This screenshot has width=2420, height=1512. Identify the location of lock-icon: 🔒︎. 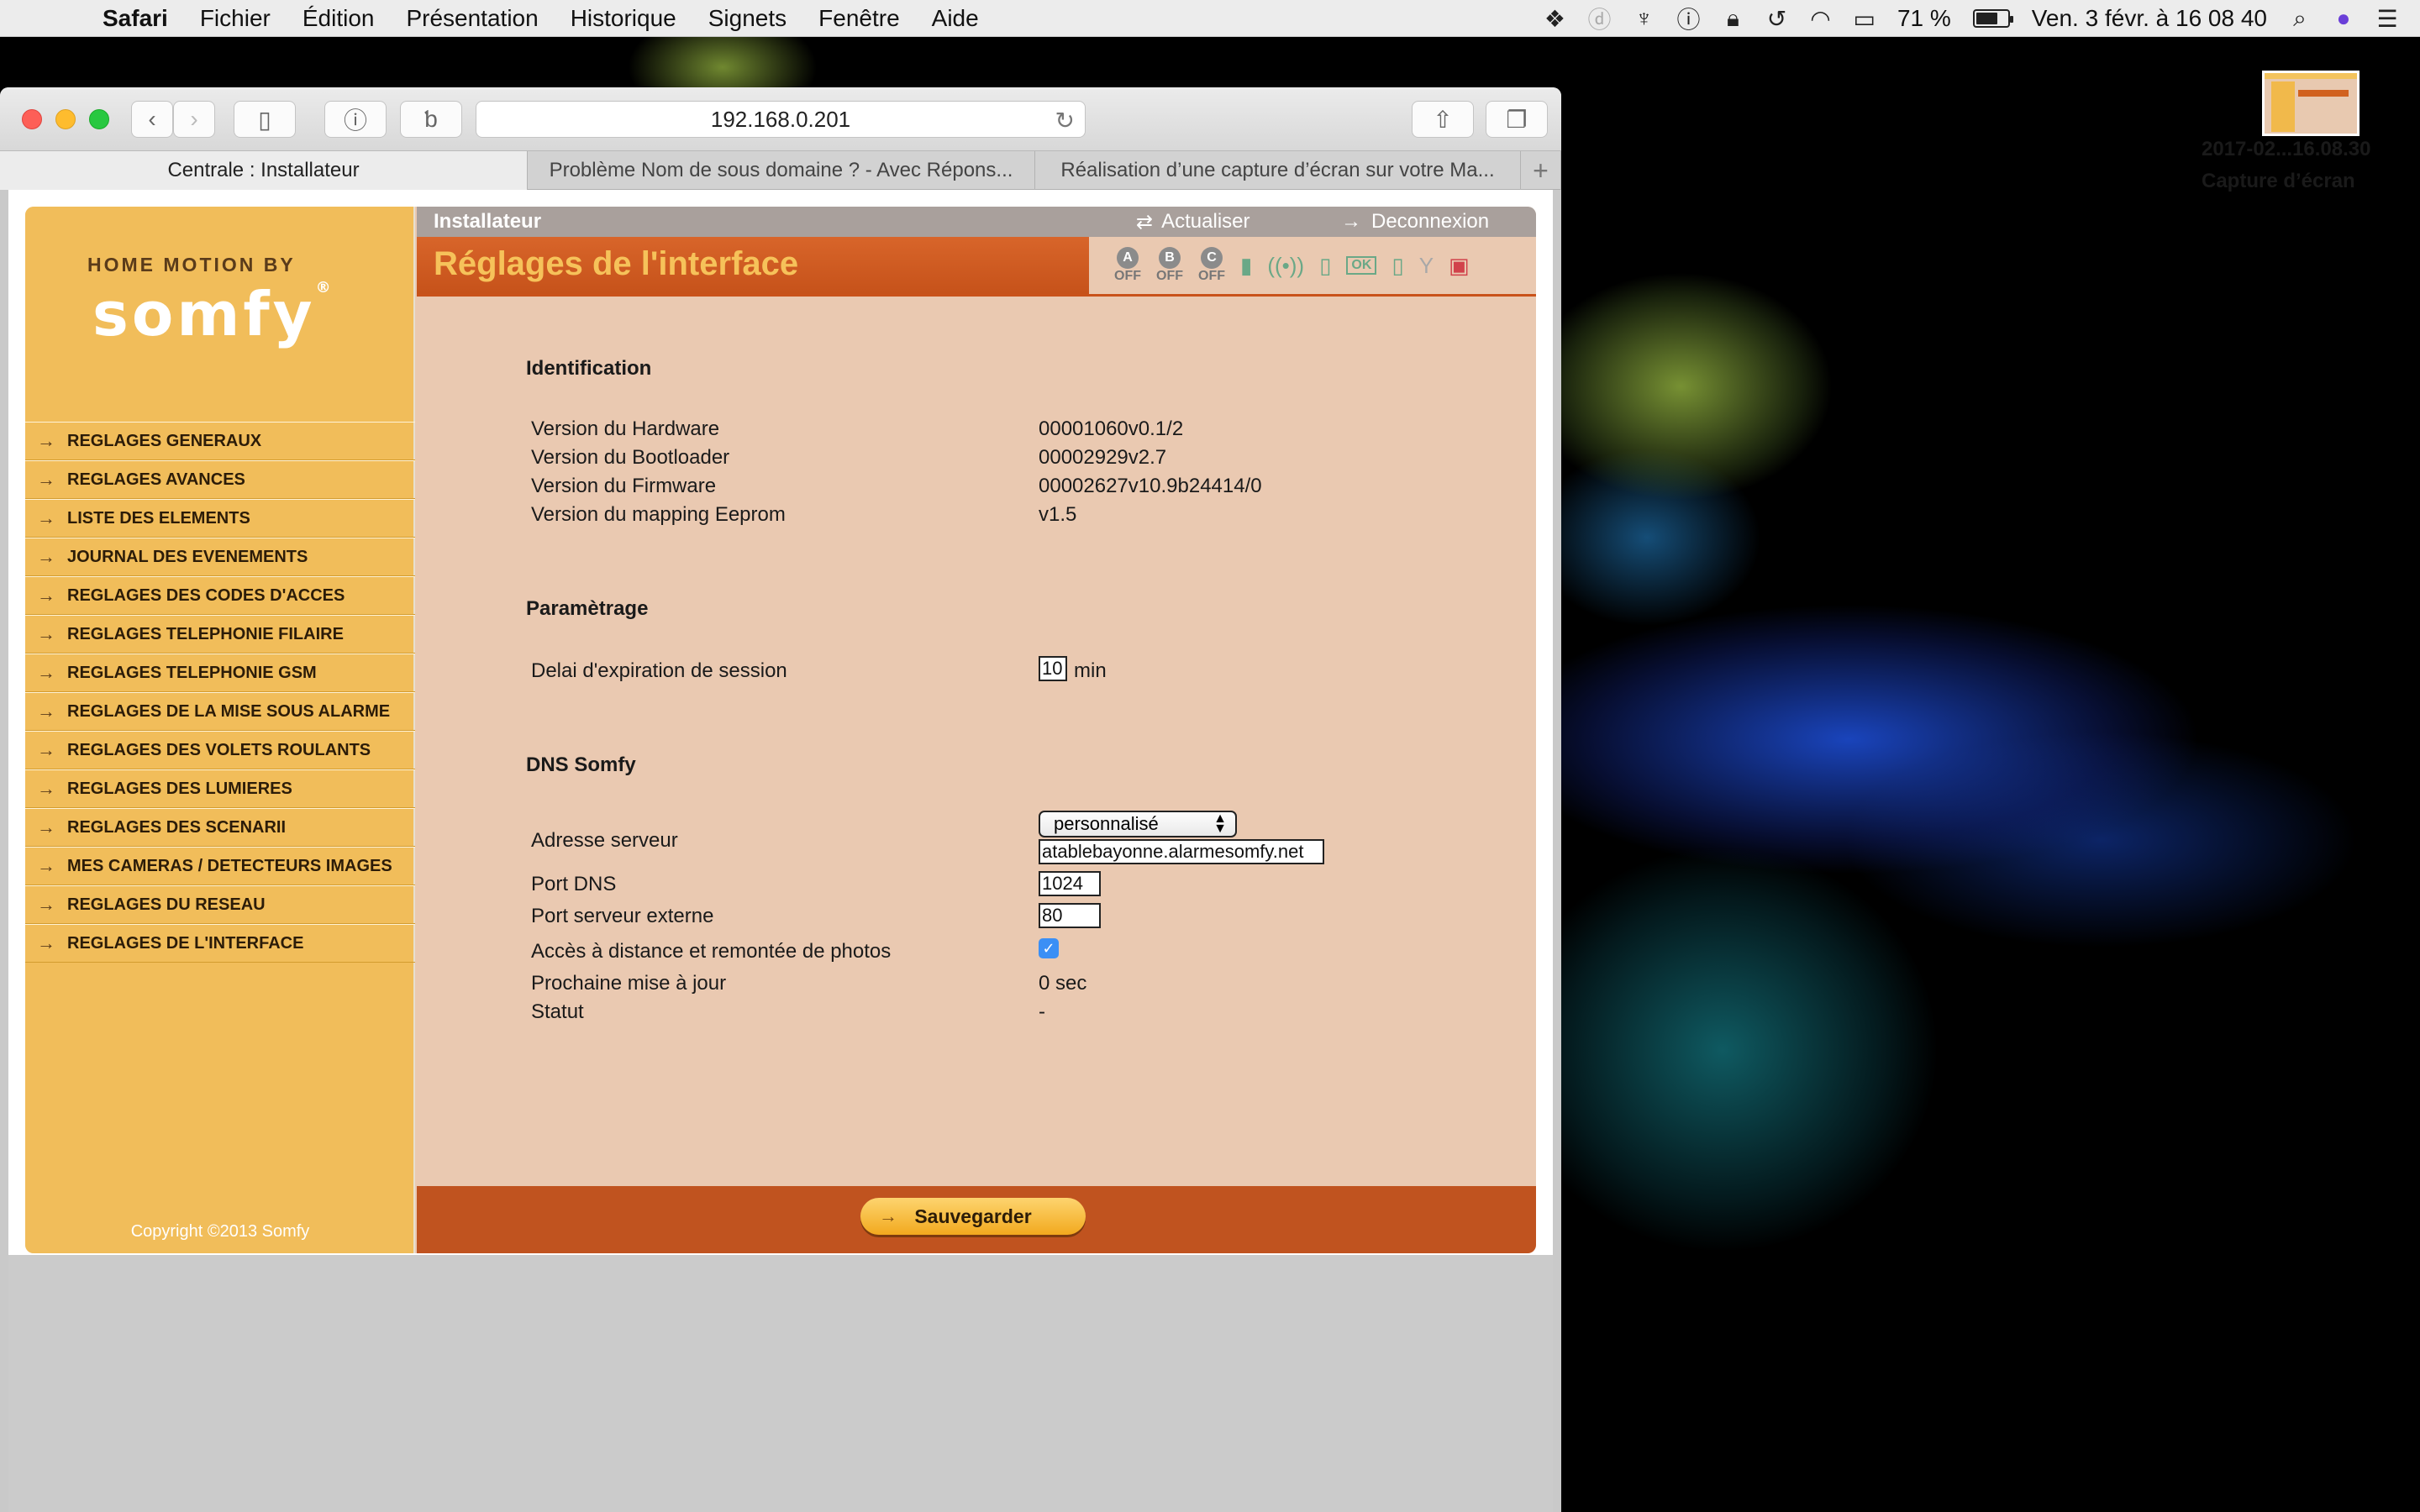
(1733, 19).